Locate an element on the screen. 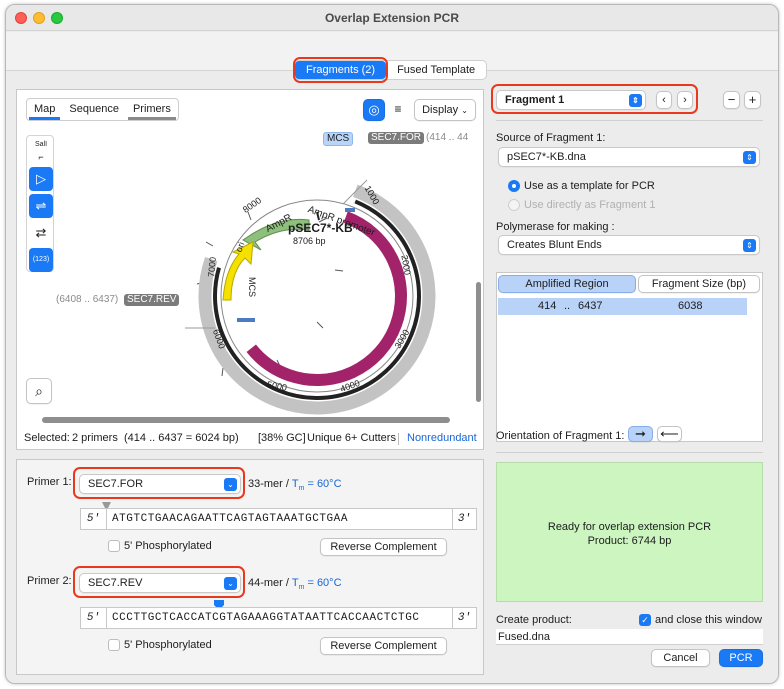 The image size is (784, 689). arrow-left-icon: ⟵ is located at coordinates (669, 433).